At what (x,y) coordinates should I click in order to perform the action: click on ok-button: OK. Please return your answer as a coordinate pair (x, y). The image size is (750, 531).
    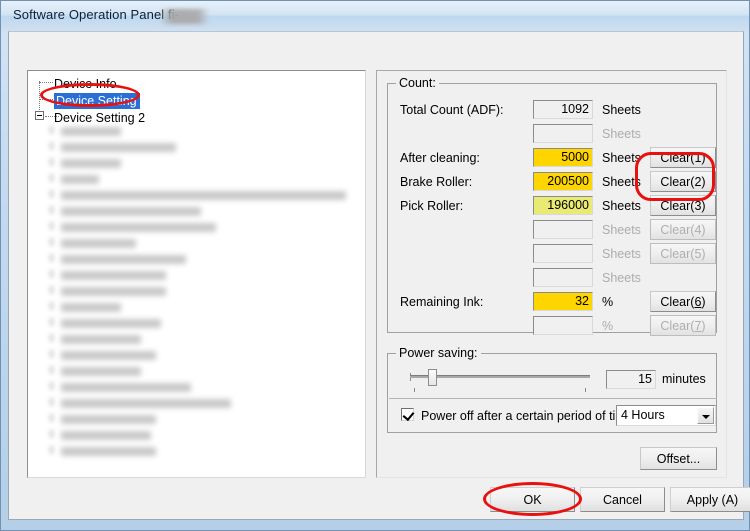
    Looking at the image, I should click on (532, 499).